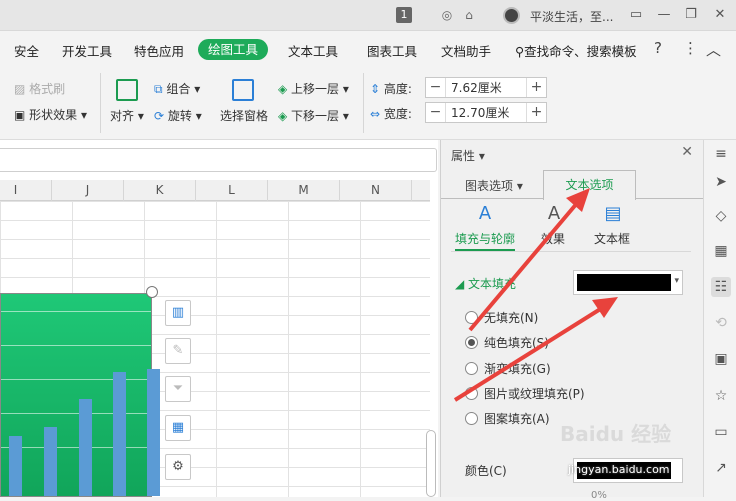  Describe the element at coordinates (721, 359) in the screenshot. I see `image-icon: ▣` at that location.